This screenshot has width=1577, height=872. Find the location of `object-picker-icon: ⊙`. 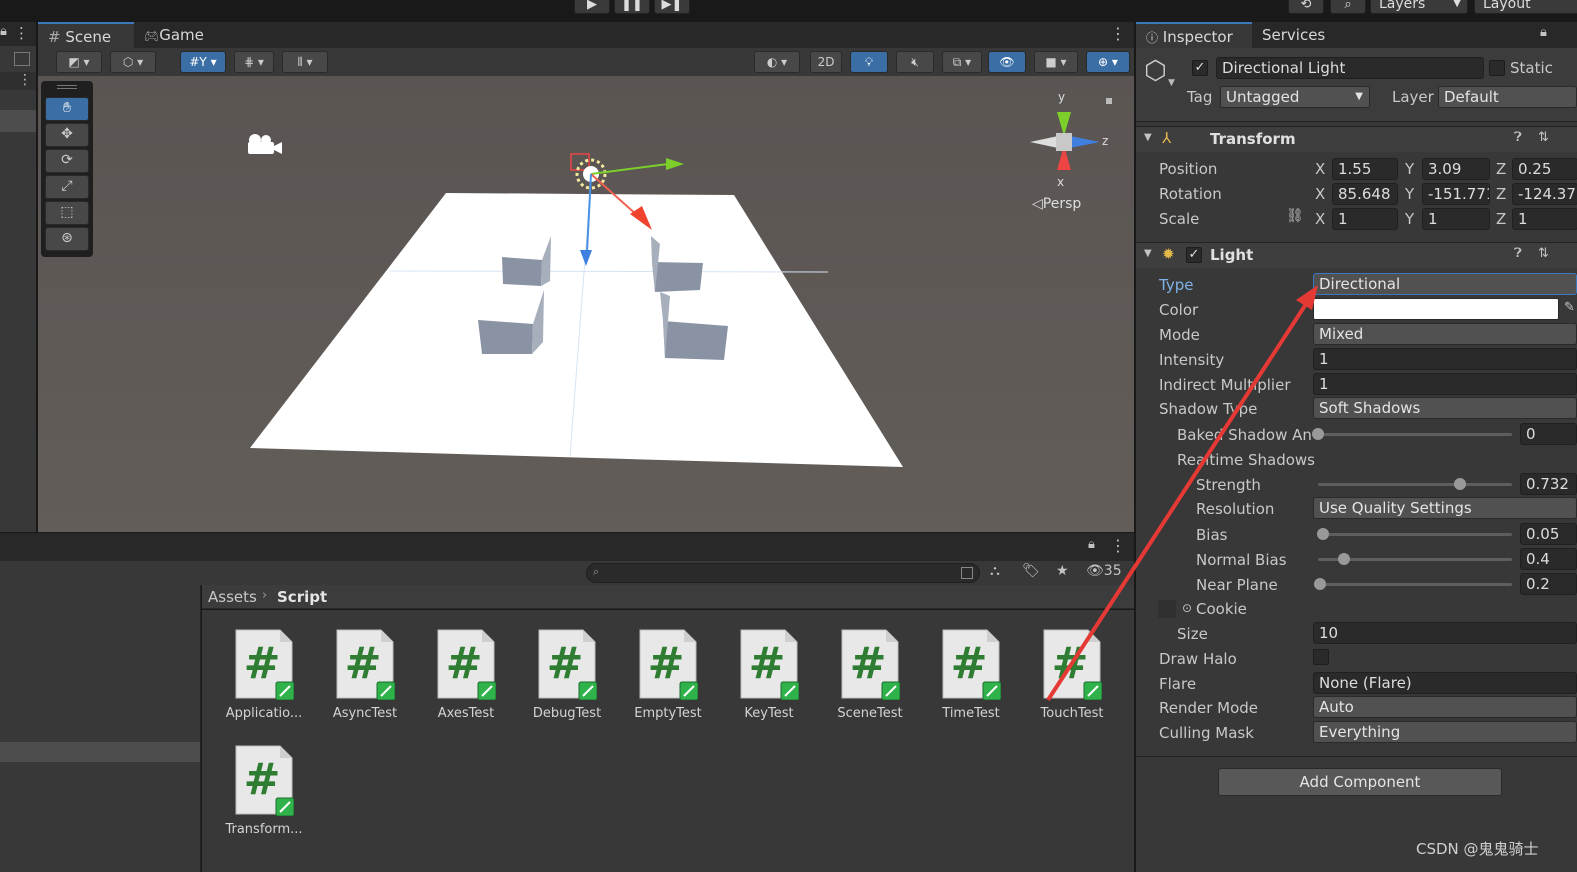

object-picker-icon: ⊙ is located at coordinates (1187, 608).